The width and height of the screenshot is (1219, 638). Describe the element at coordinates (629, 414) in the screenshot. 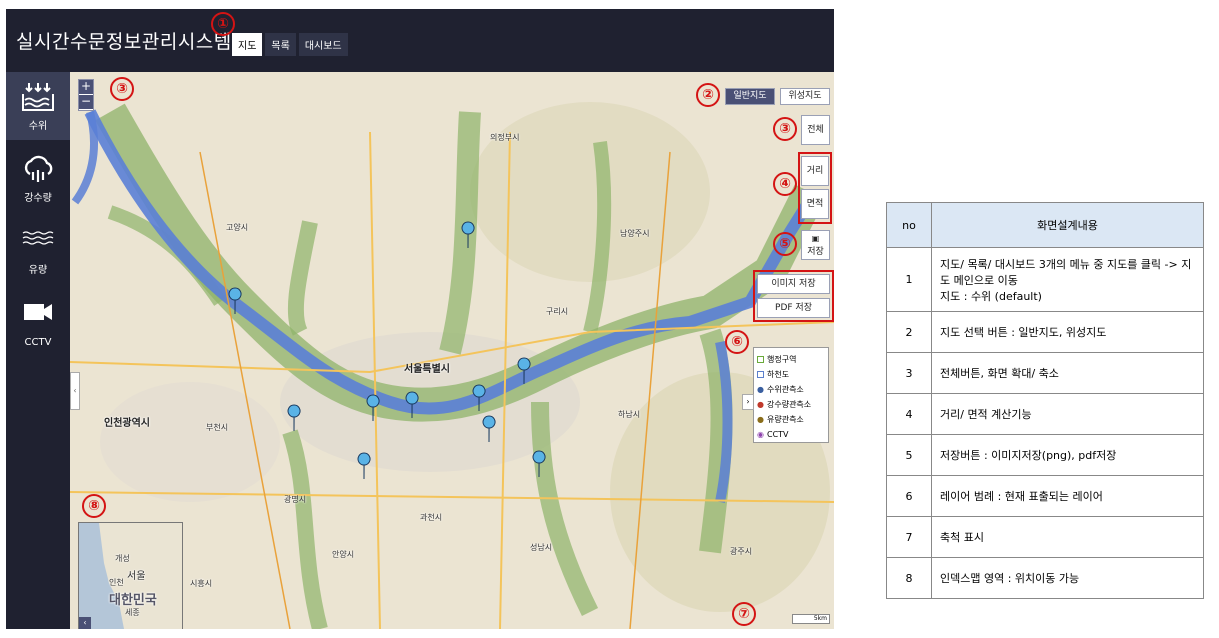

I see `map-label-hanam: 하남시` at that location.